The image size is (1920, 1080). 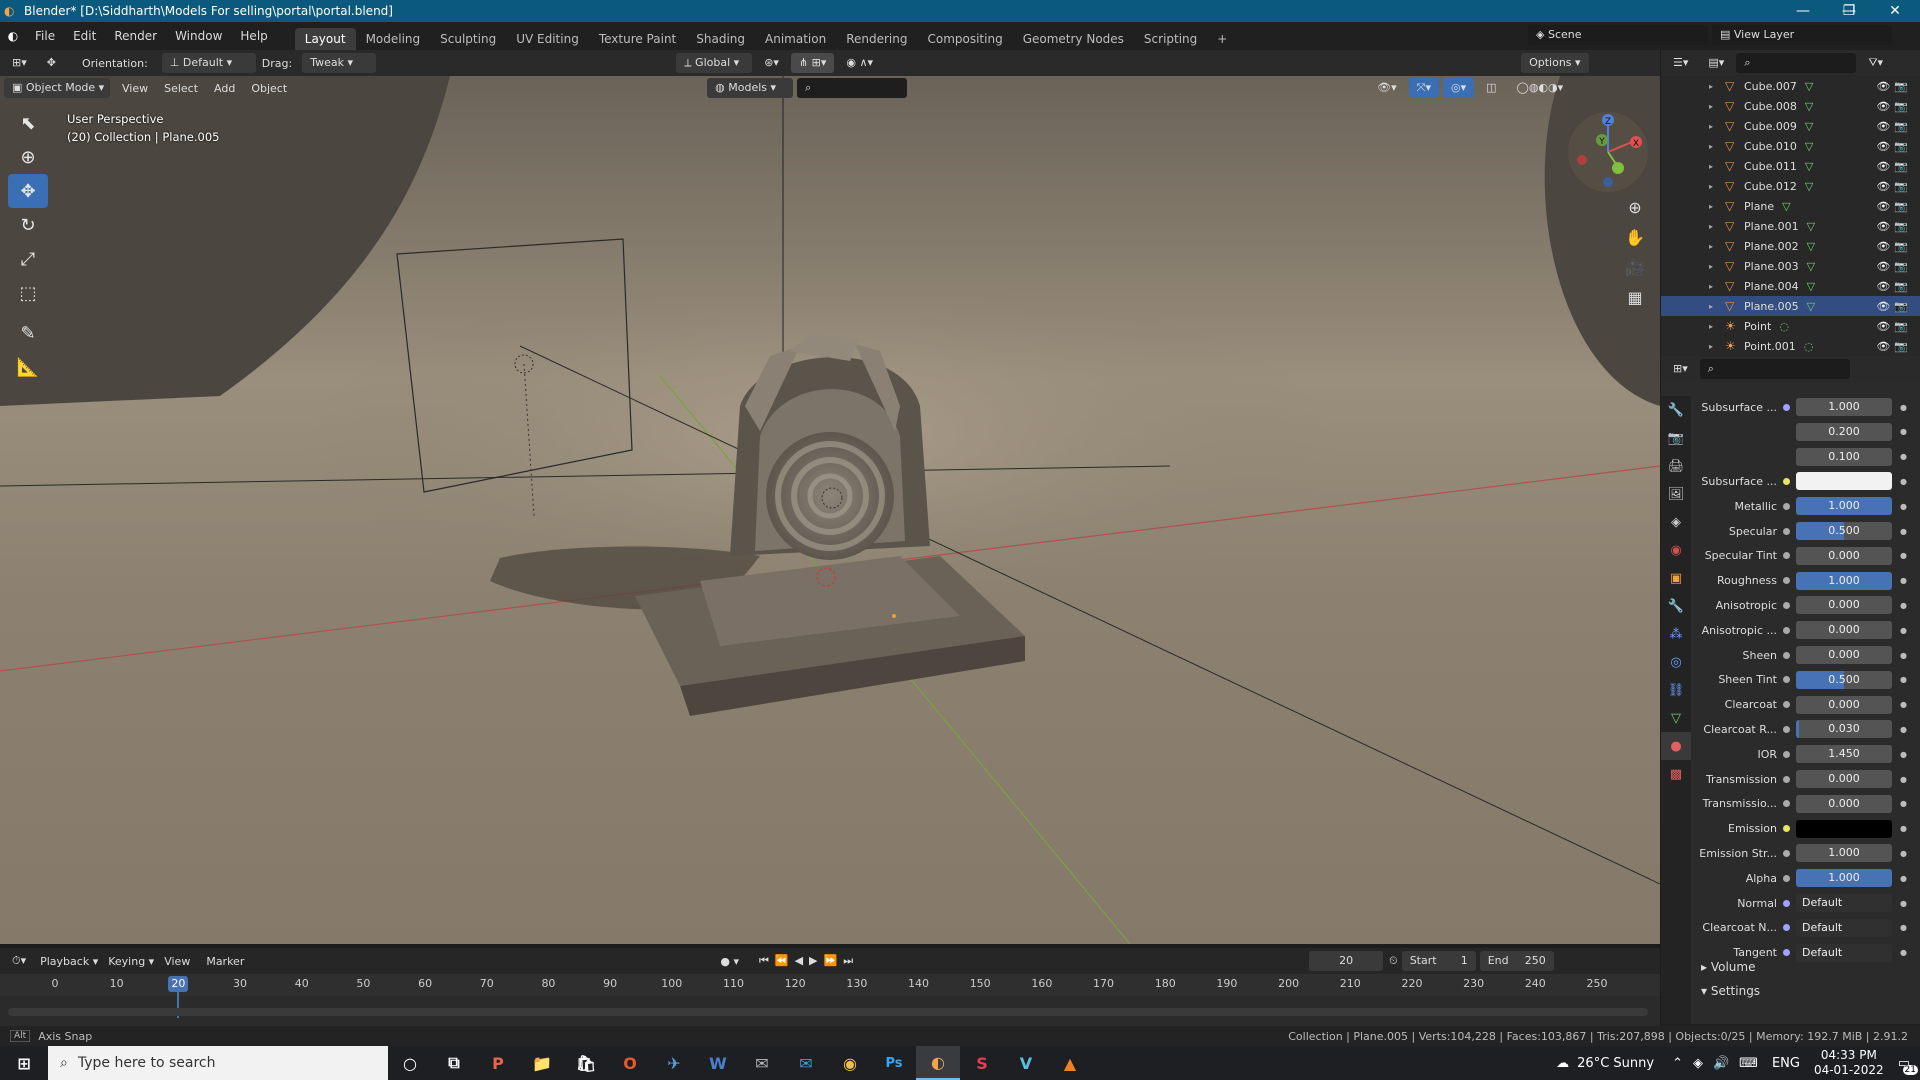 I want to click on word-icon: W, so click(x=718, y=1063).